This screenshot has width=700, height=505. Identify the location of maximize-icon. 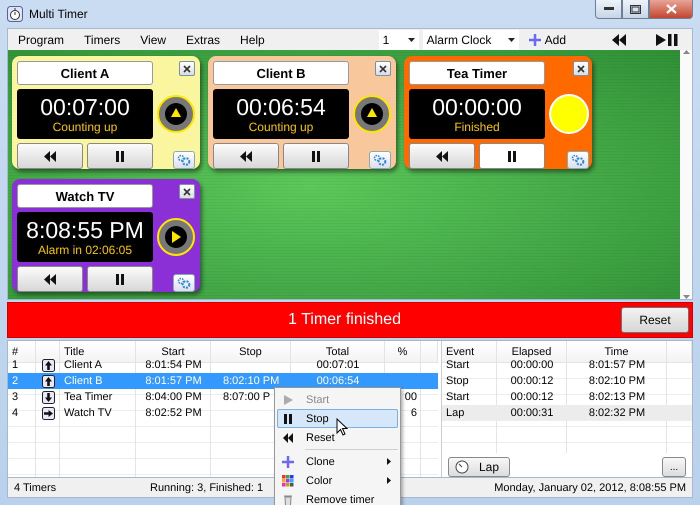
(635, 9).